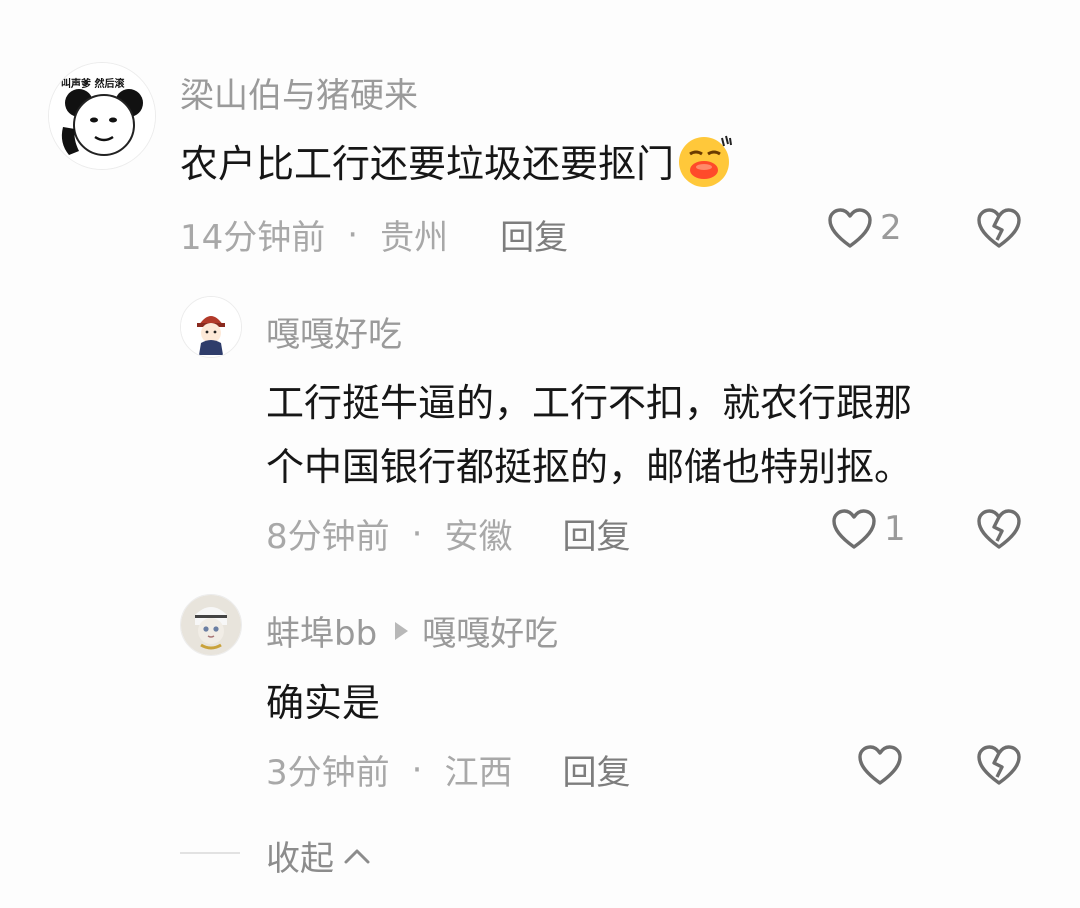 The width and height of the screenshot is (1080, 908). What do you see at coordinates (706, 161) in the screenshot?
I see `kiss-face-emoji-icon` at bounding box center [706, 161].